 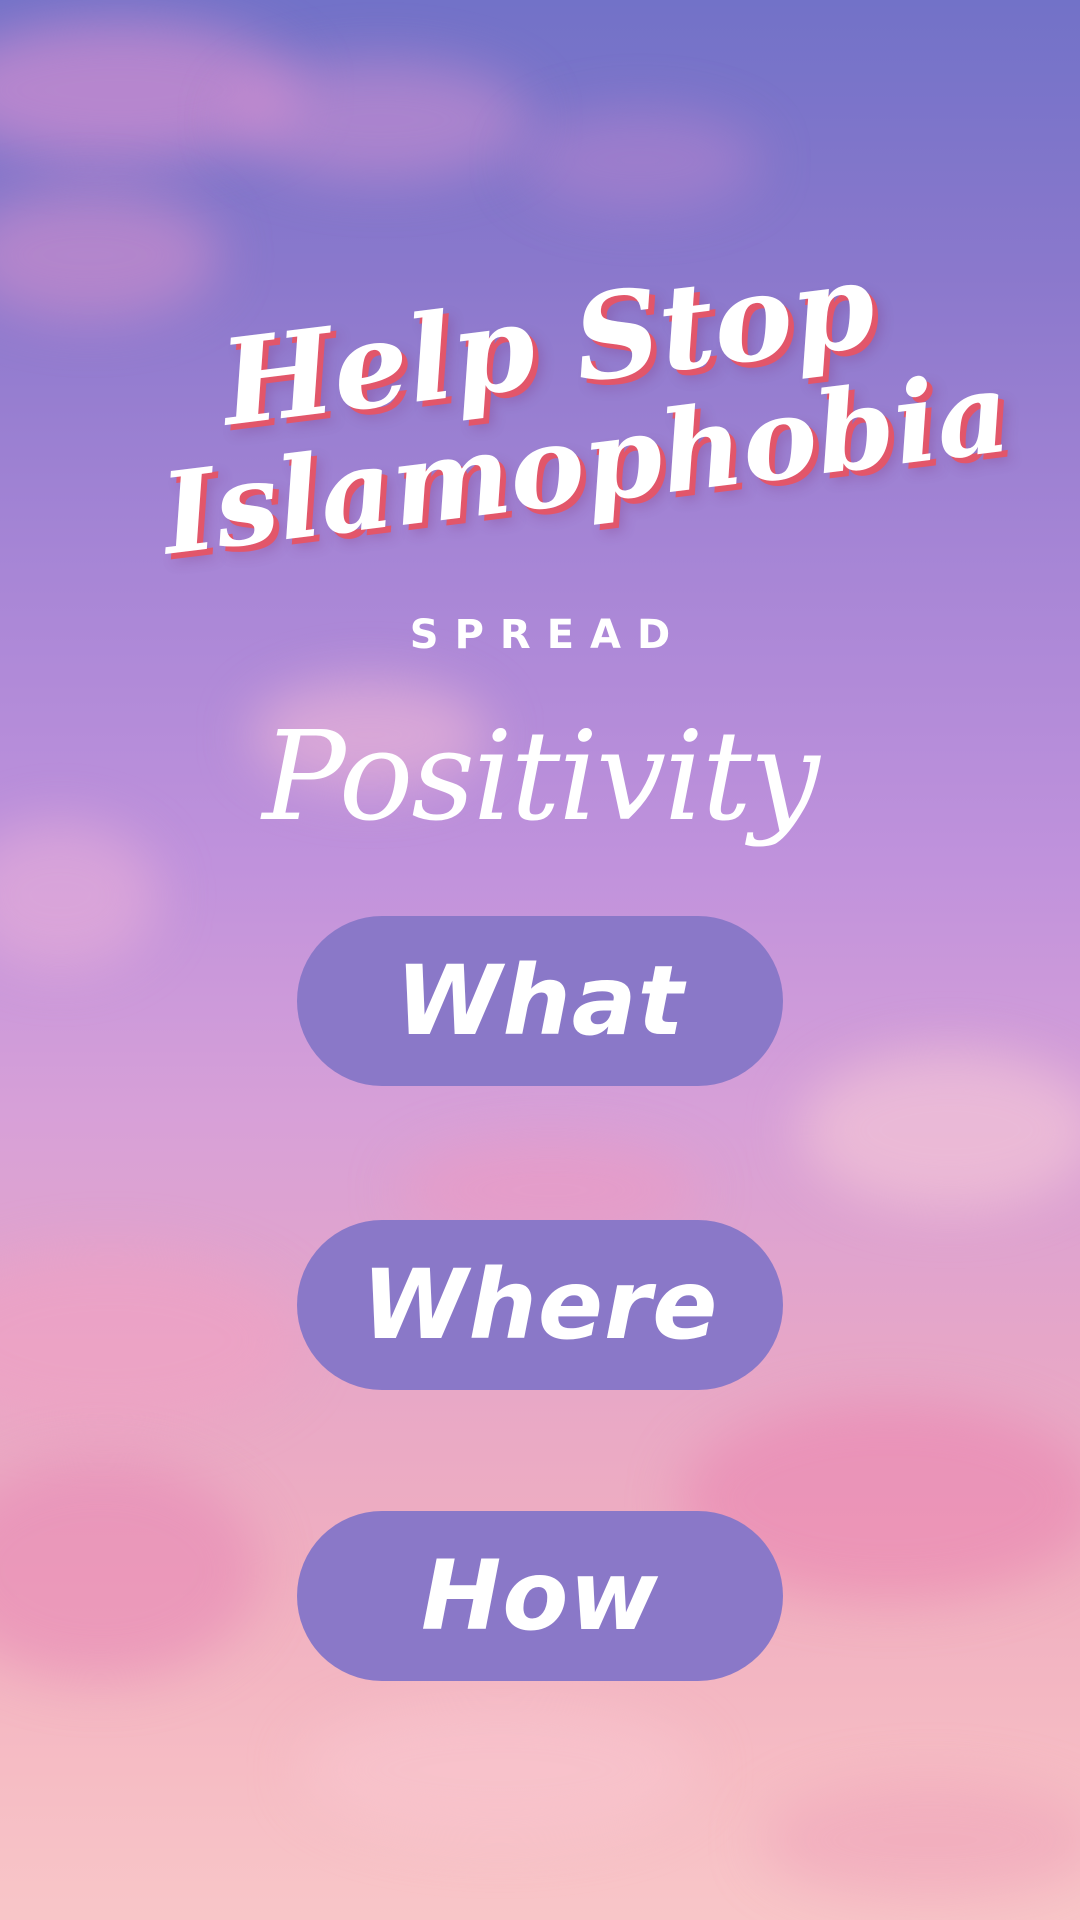 I want to click on where-button: Where, so click(x=540, y=1305).